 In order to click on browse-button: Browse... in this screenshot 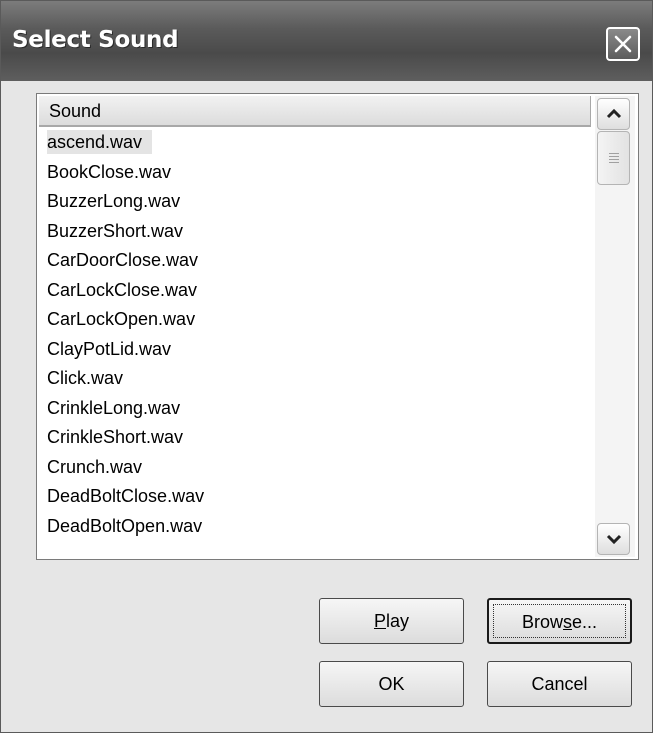, I will do `click(559, 621)`.